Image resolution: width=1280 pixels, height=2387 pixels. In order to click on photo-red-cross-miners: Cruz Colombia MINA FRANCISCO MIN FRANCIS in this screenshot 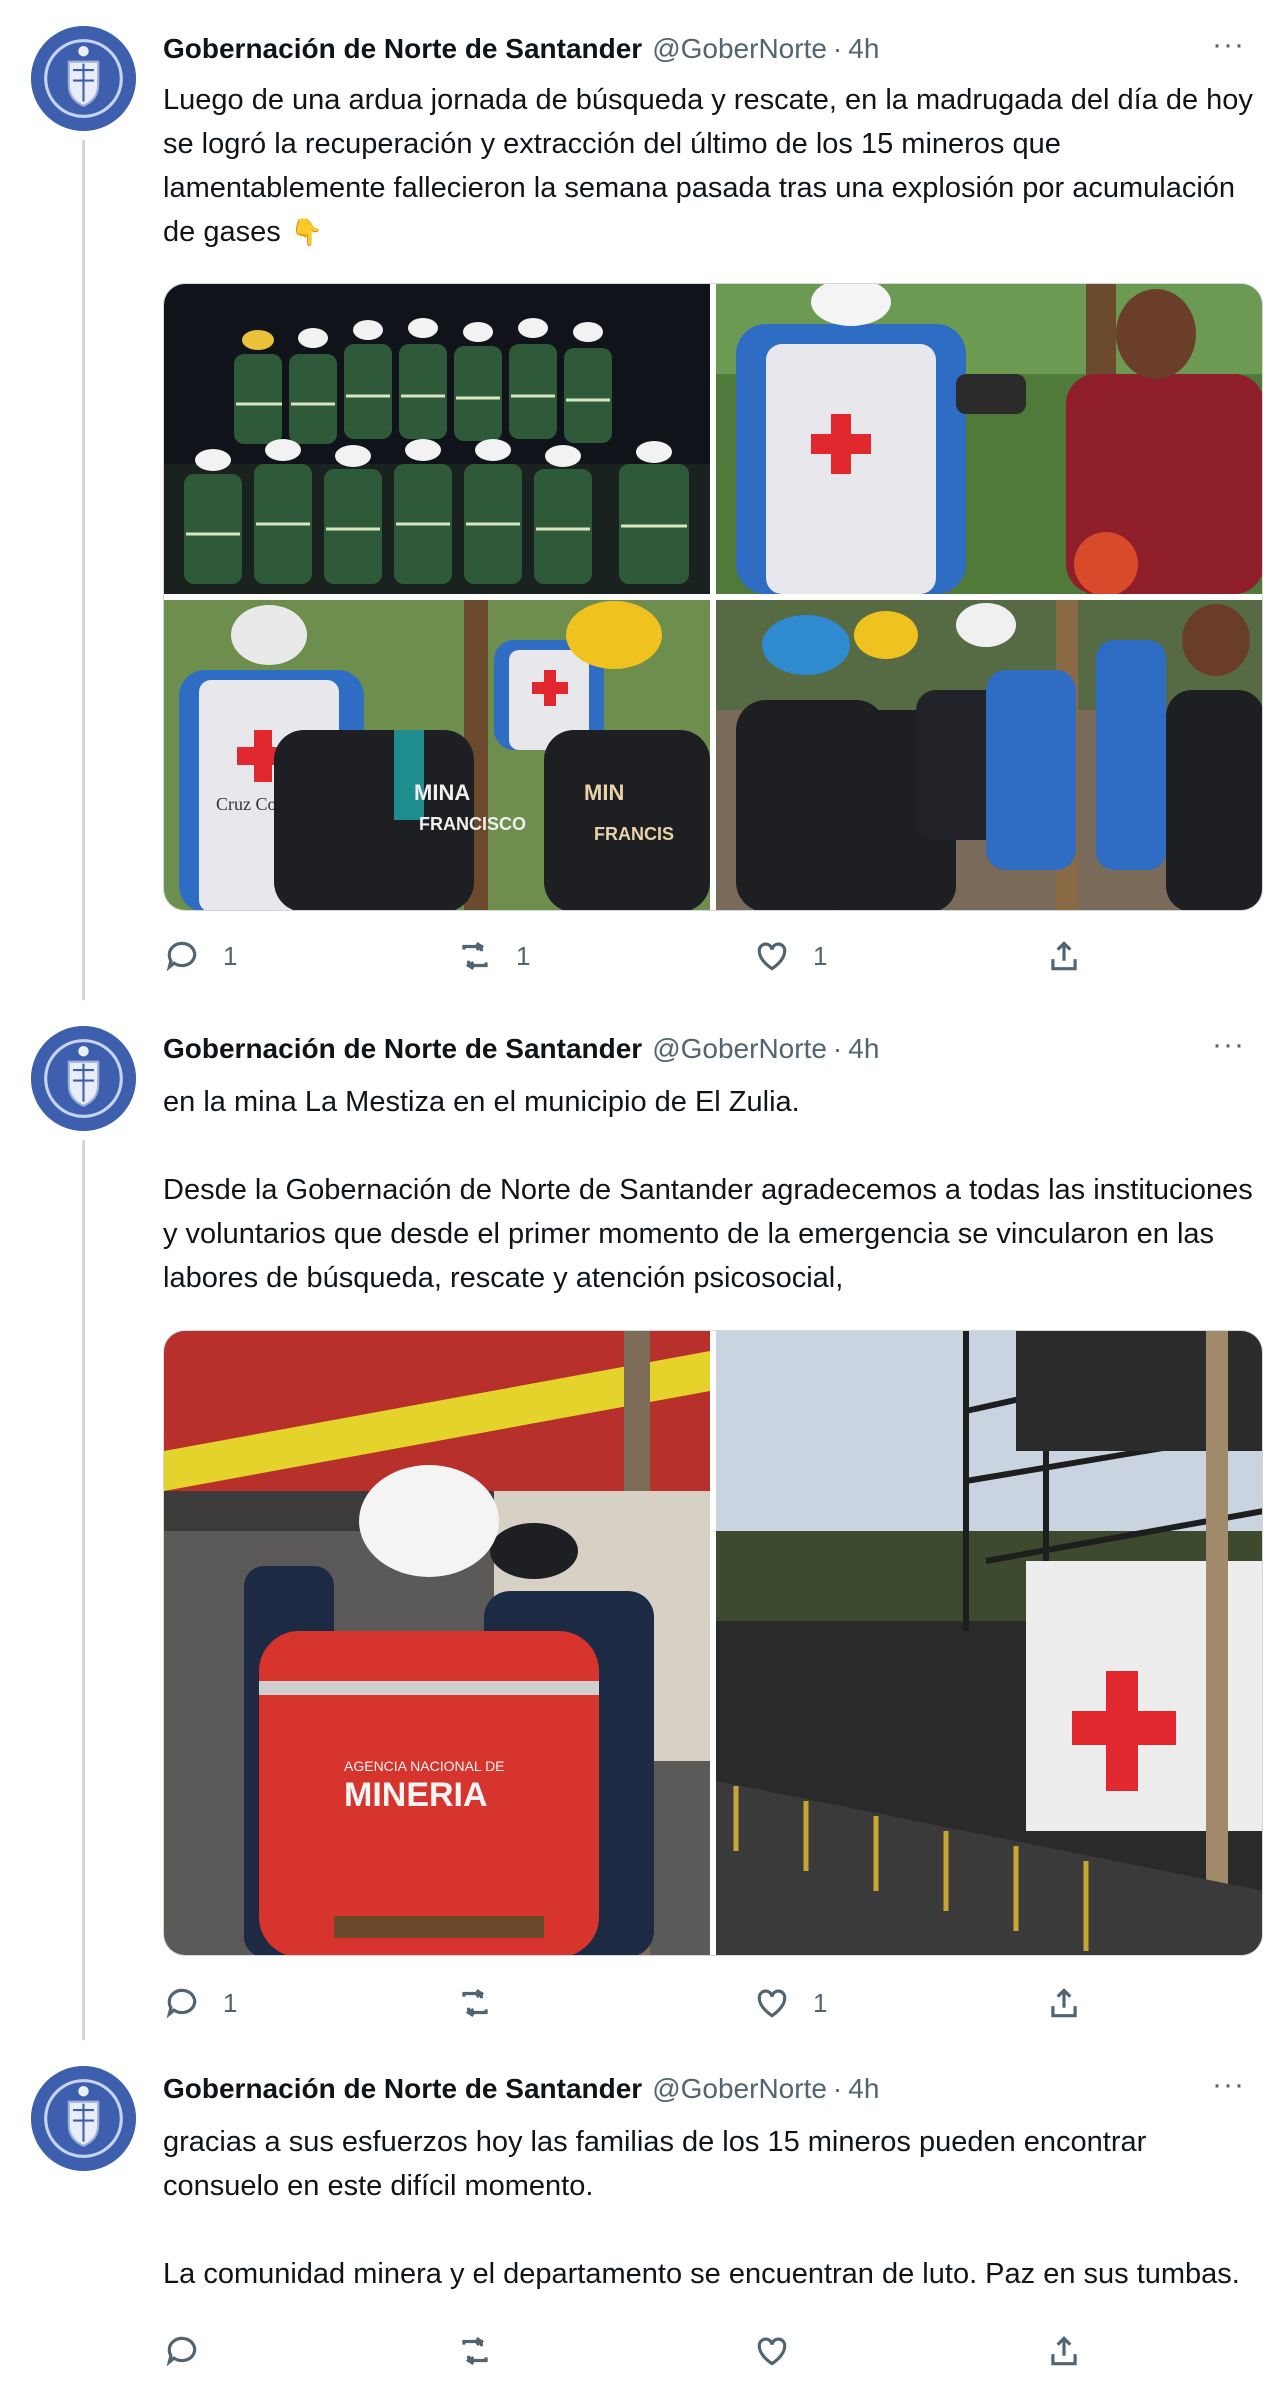, I will do `click(437, 755)`.